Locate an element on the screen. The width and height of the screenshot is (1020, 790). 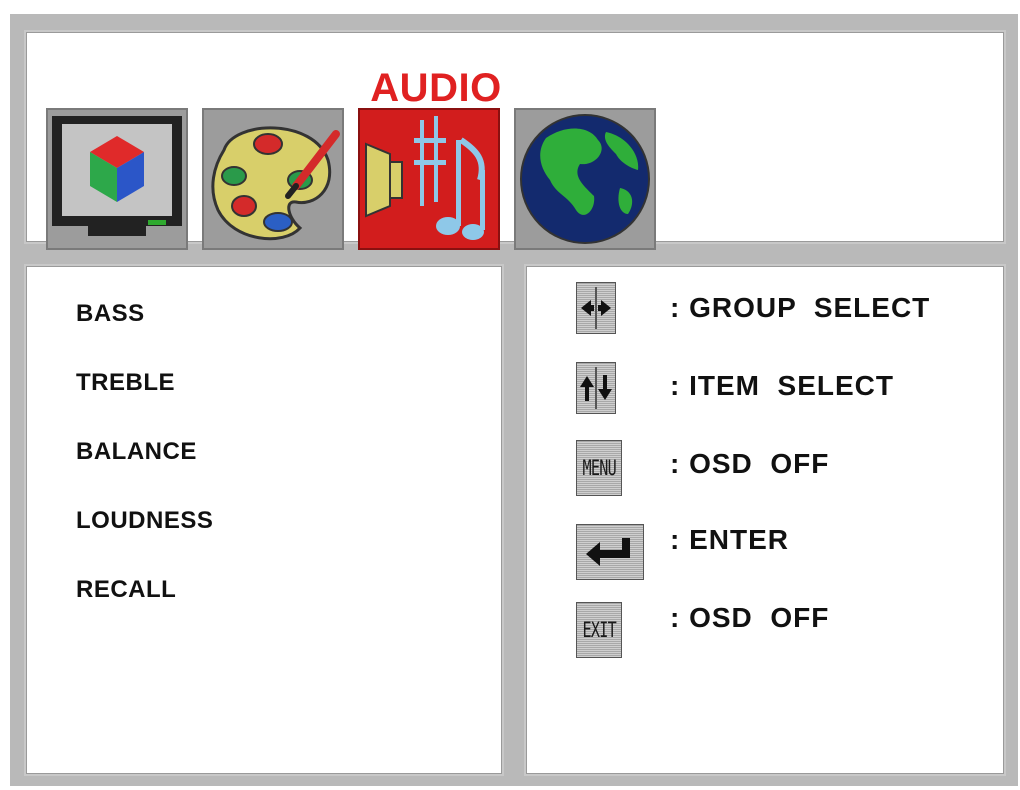
group-tile-language is located at coordinates (585, 179).